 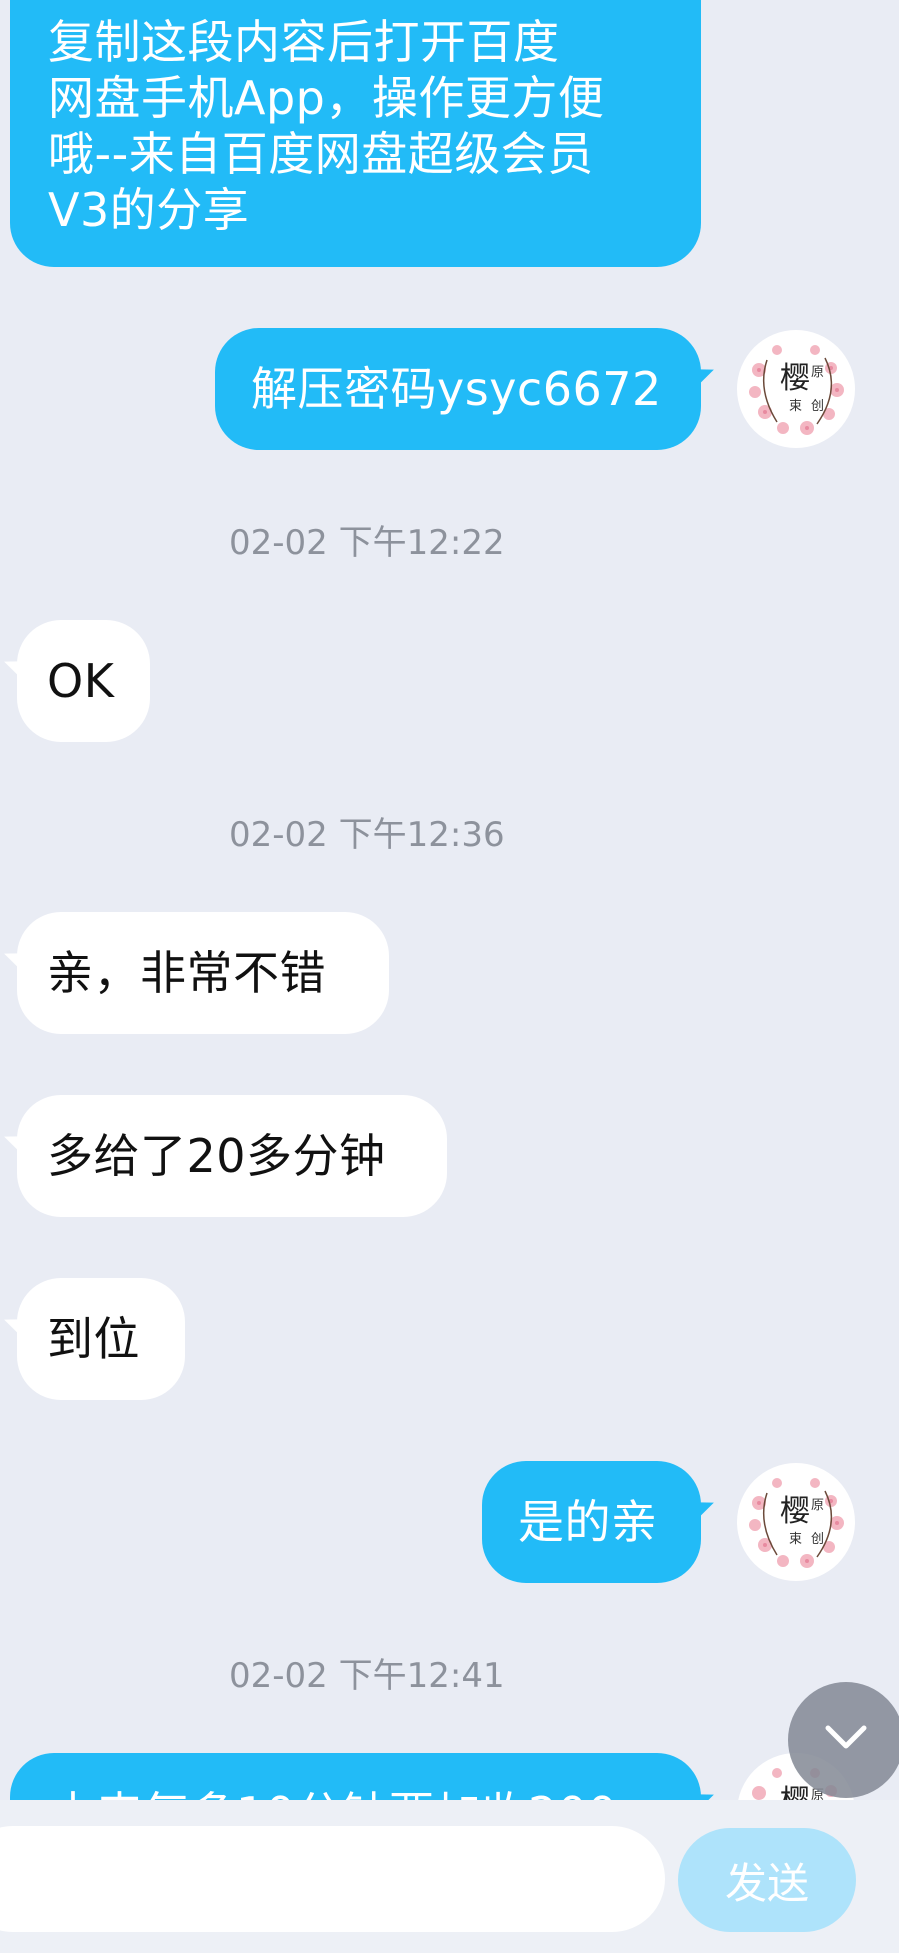 What do you see at coordinates (332, 1879) in the screenshot?
I see `message-input` at bounding box center [332, 1879].